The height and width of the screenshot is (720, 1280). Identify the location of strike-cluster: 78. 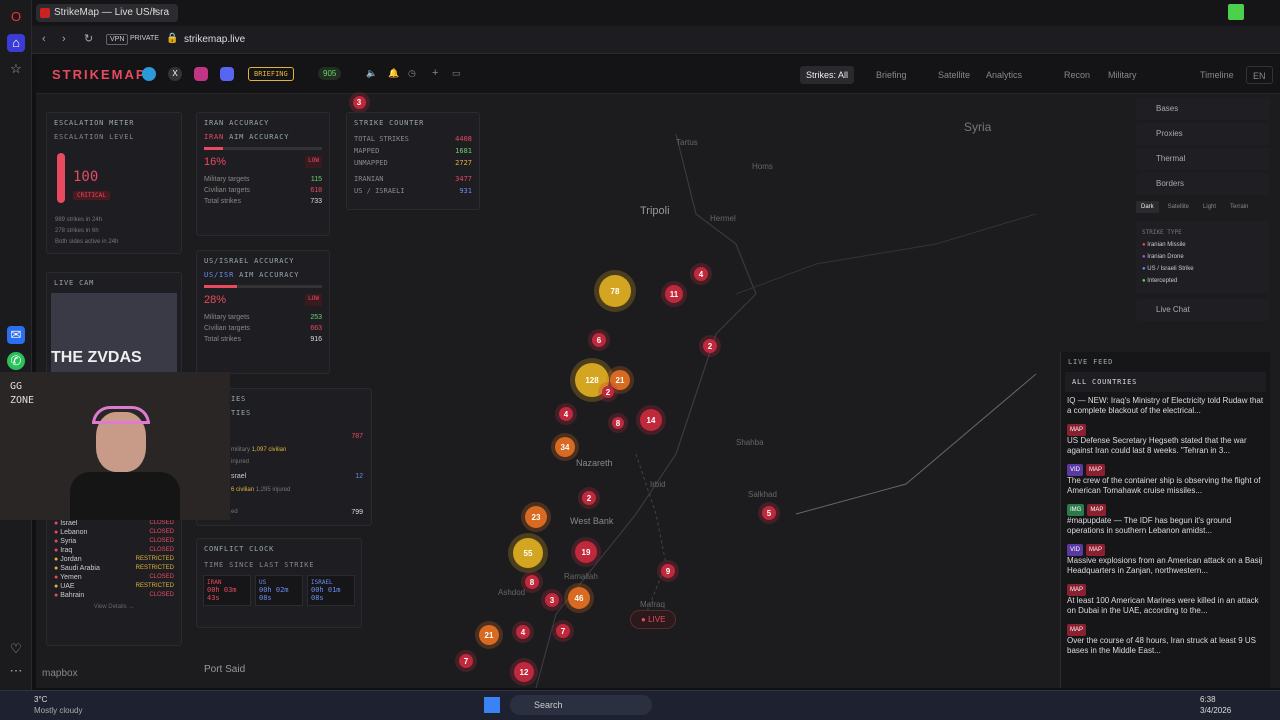
(615, 291).